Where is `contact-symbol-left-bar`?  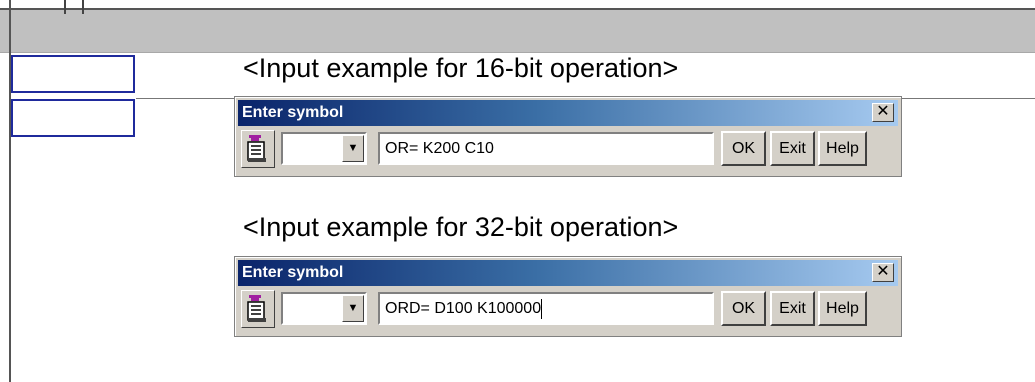 contact-symbol-left-bar is located at coordinates (65, 7).